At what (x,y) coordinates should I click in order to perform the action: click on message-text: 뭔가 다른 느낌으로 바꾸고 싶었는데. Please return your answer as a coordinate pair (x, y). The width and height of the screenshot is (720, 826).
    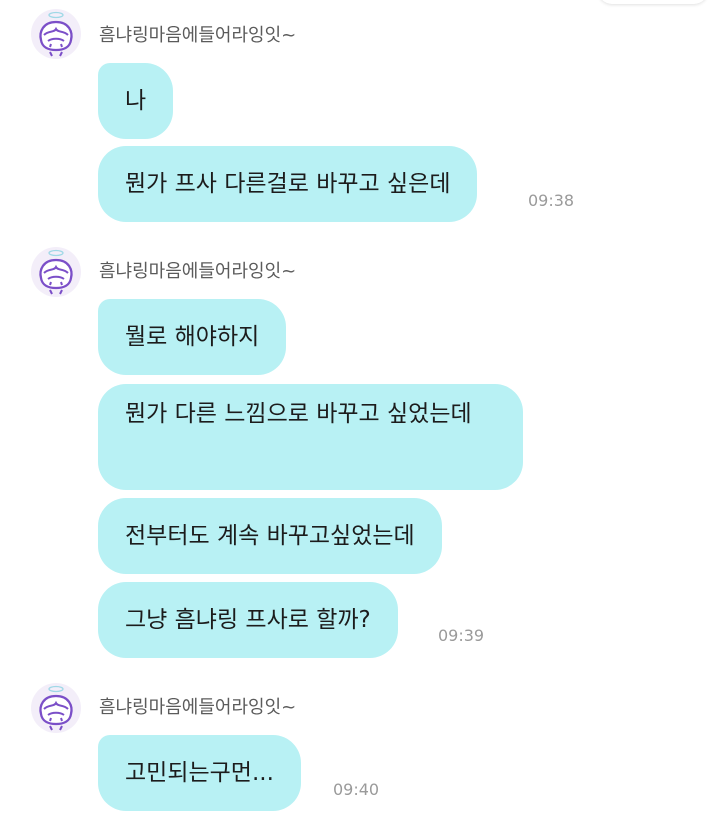
    Looking at the image, I should click on (298, 414).